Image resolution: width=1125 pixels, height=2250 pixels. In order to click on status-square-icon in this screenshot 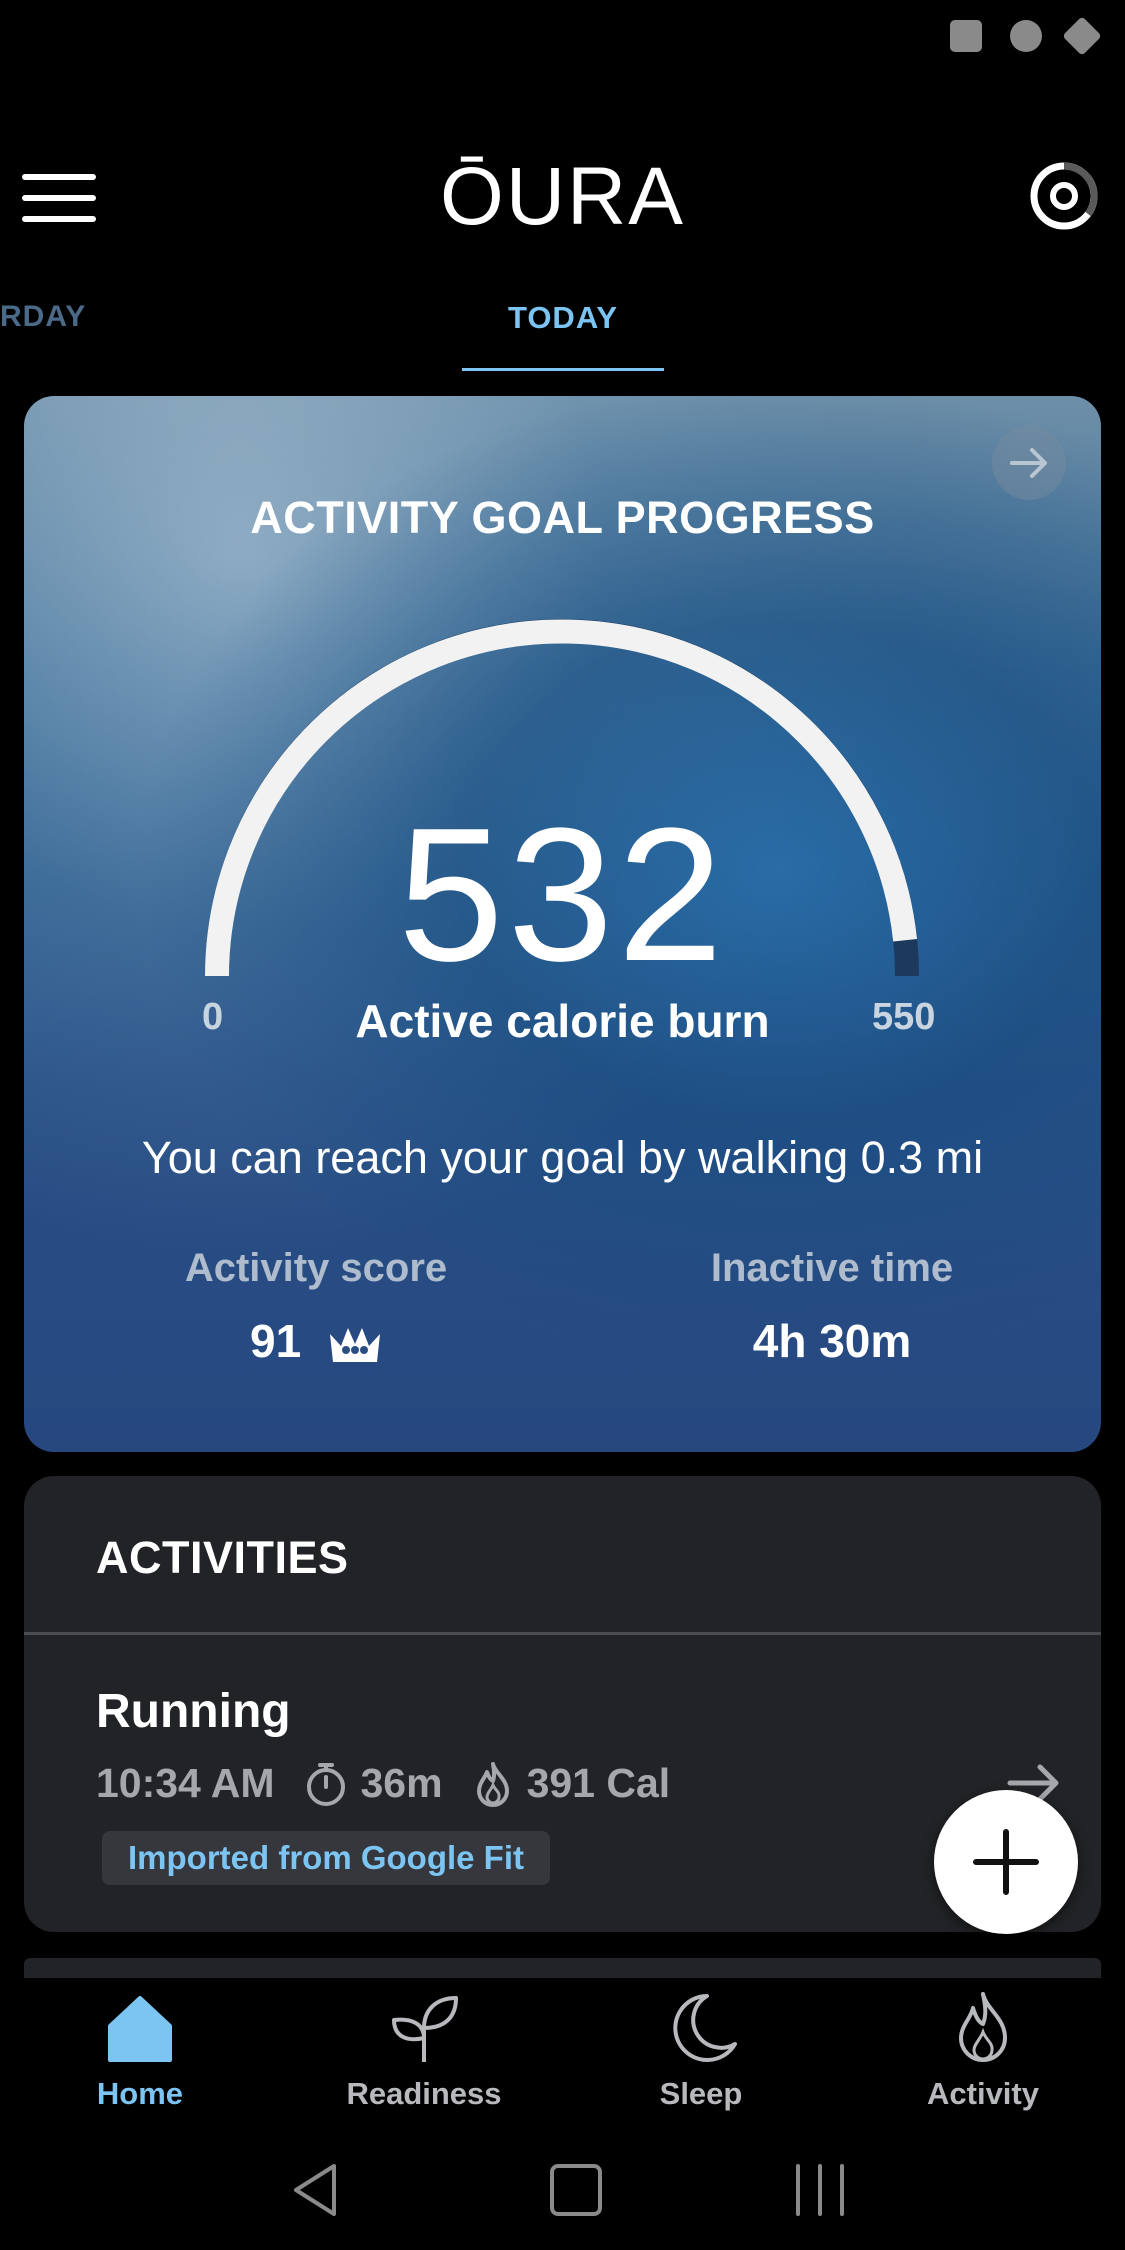, I will do `click(966, 36)`.